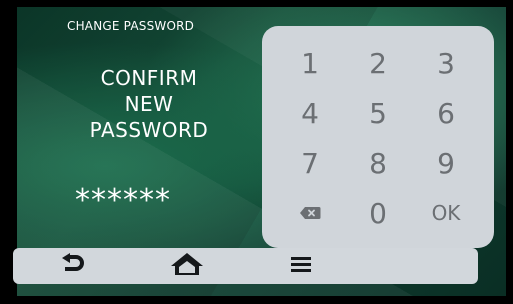 The width and height of the screenshot is (513, 304). I want to click on backspace-icon, so click(310, 213).